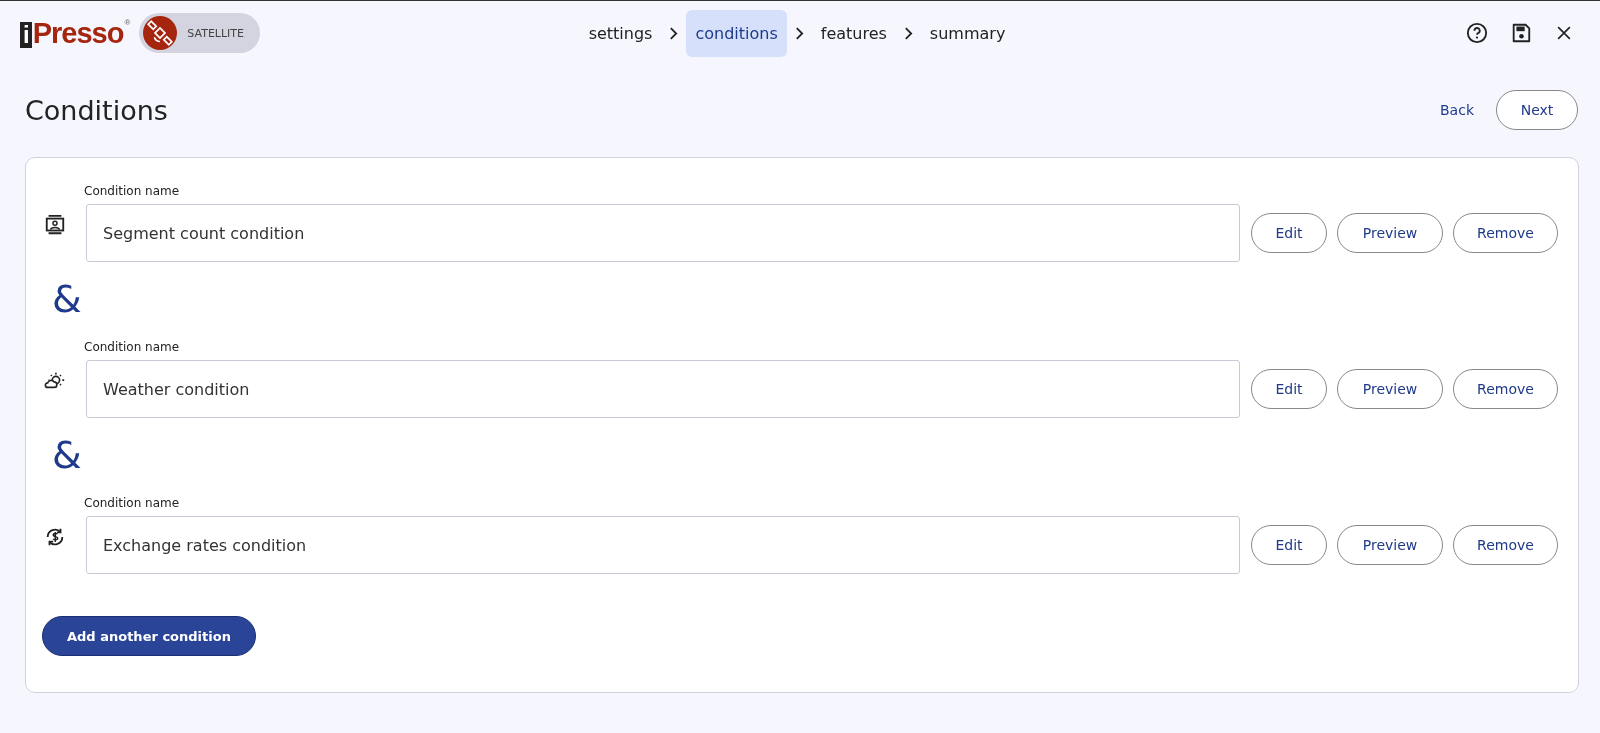 Image resolution: width=1600 pixels, height=733 pixels. What do you see at coordinates (853, 33) in the screenshot?
I see `step-tab: features` at bounding box center [853, 33].